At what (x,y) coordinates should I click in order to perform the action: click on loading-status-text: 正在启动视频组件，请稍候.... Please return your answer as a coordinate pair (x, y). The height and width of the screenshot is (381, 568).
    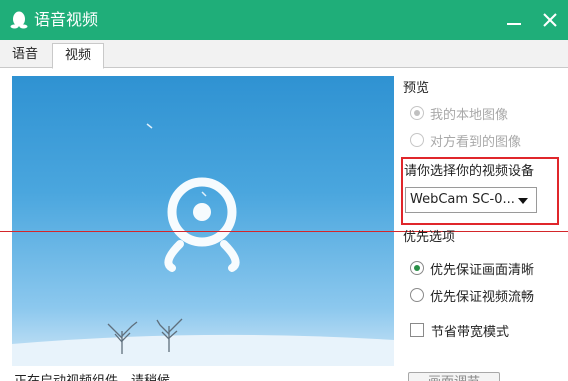
    Looking at the image, I should click on (98, 375).